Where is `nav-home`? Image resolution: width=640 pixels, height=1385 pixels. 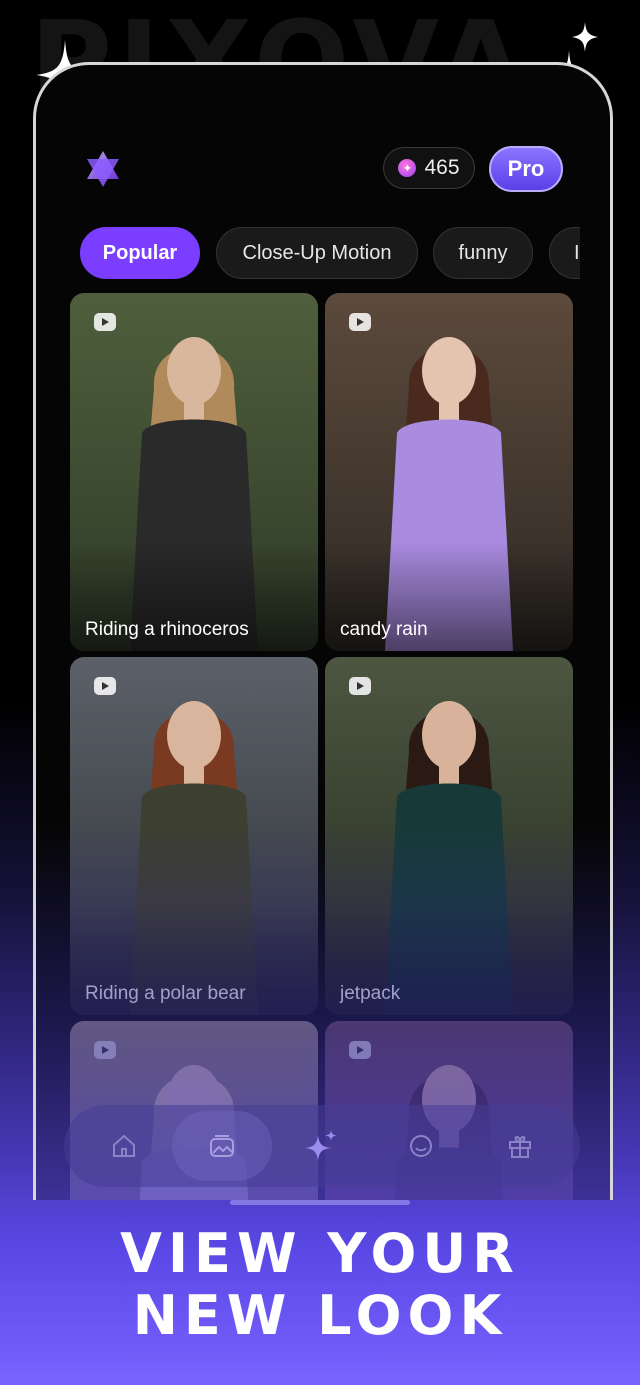
nav-home is located at coordinates (124, 1146).